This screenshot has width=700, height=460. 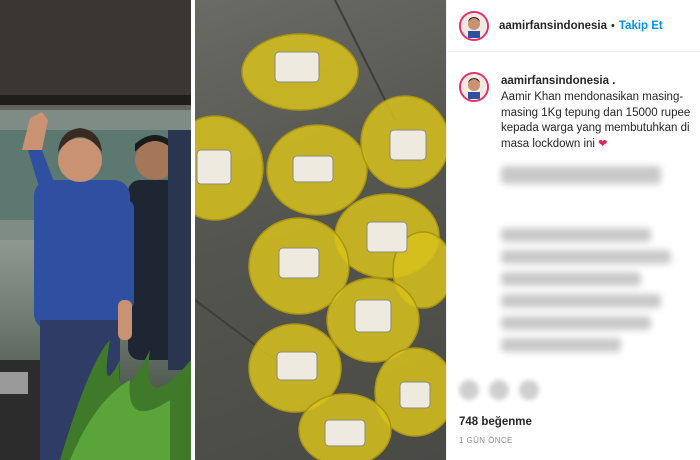 I want to click on post-header: aamirfansindonesia • Takip Et, so click(x=573, y=26).